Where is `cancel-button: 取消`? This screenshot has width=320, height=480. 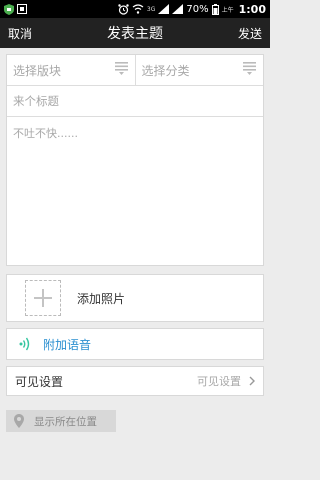 cancel-button: 取消 is located at coordinates (20, 33).